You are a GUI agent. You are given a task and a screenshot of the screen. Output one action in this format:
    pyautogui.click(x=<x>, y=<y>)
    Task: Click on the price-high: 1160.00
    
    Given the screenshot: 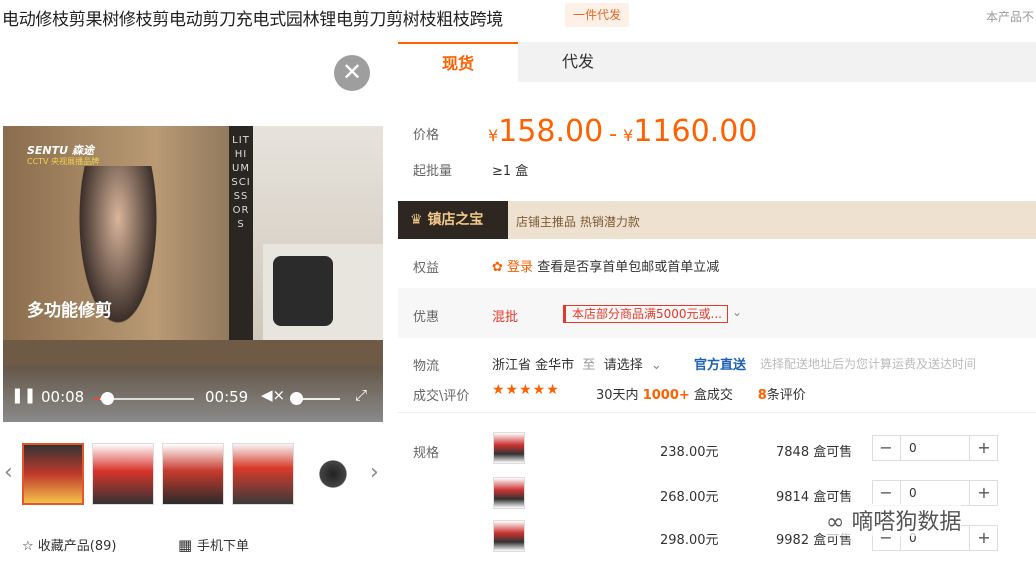 What is the action you would take?
    pyautogui.click(x=695, y=131)
    